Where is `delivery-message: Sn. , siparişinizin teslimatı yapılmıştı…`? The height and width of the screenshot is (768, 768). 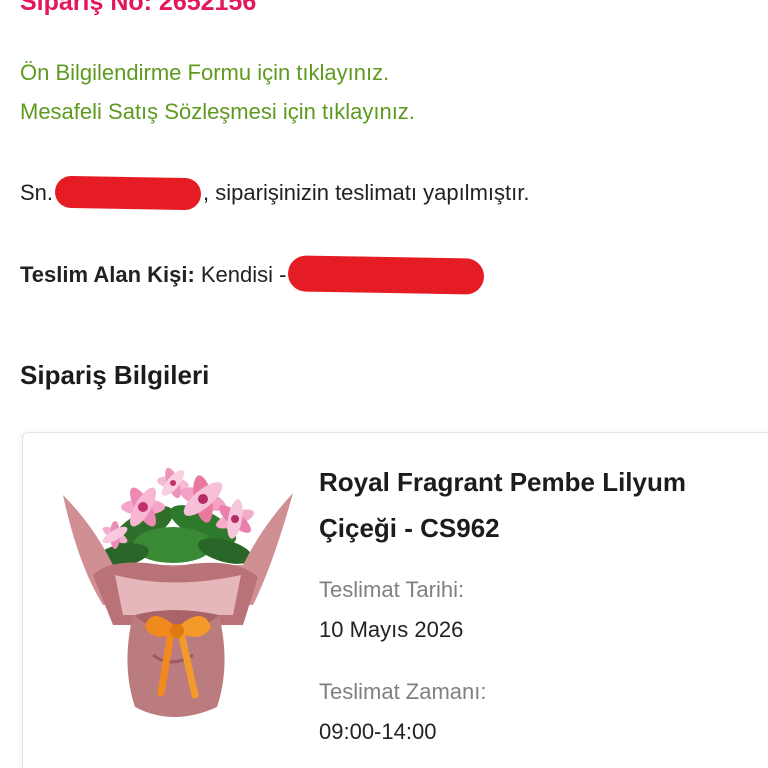
delivery-message: Sn. , siparişinizin teslimatı yapılmıştı… is located at coordinates (275, 193).